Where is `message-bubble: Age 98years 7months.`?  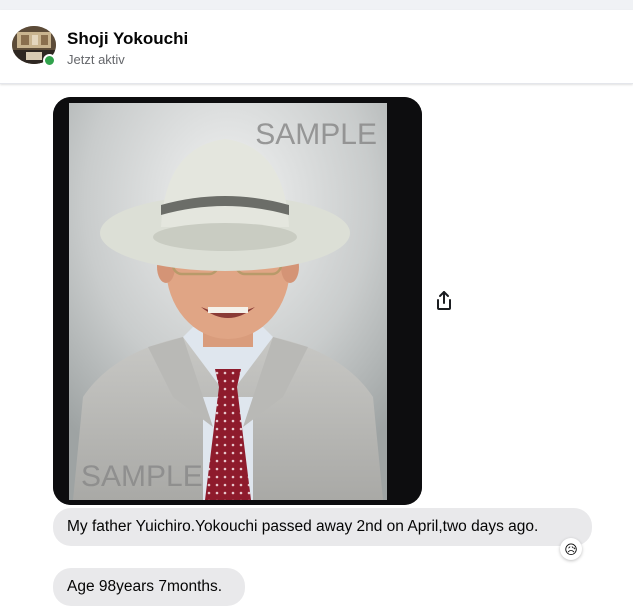
message-bubble: Age 98years 7months. is located at coordinates (149, 587).